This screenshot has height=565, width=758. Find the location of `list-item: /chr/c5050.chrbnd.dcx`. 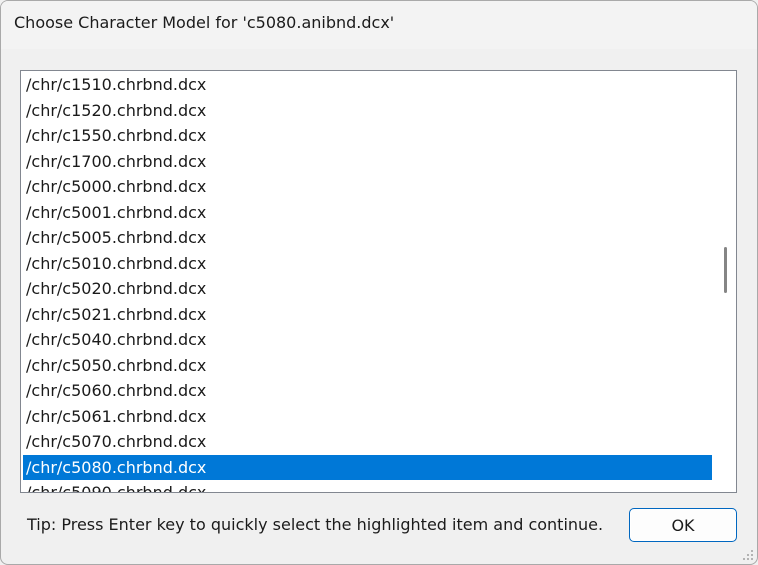

list-item: /chr/c5050.chrbnd.dcx is located at coordinates (367, 366).